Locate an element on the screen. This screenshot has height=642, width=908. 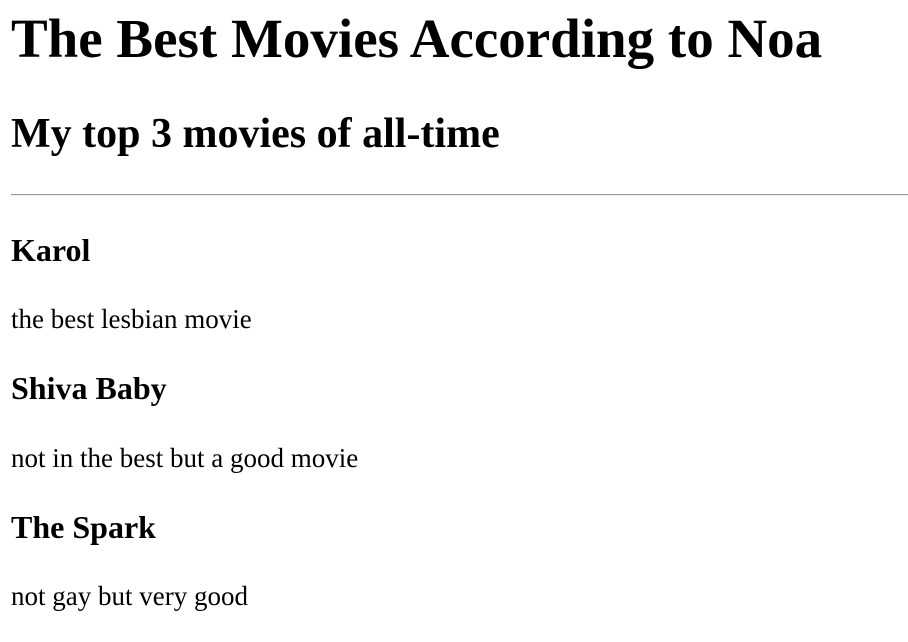
movie-title: The Spark is located at coordinates (83, 527).